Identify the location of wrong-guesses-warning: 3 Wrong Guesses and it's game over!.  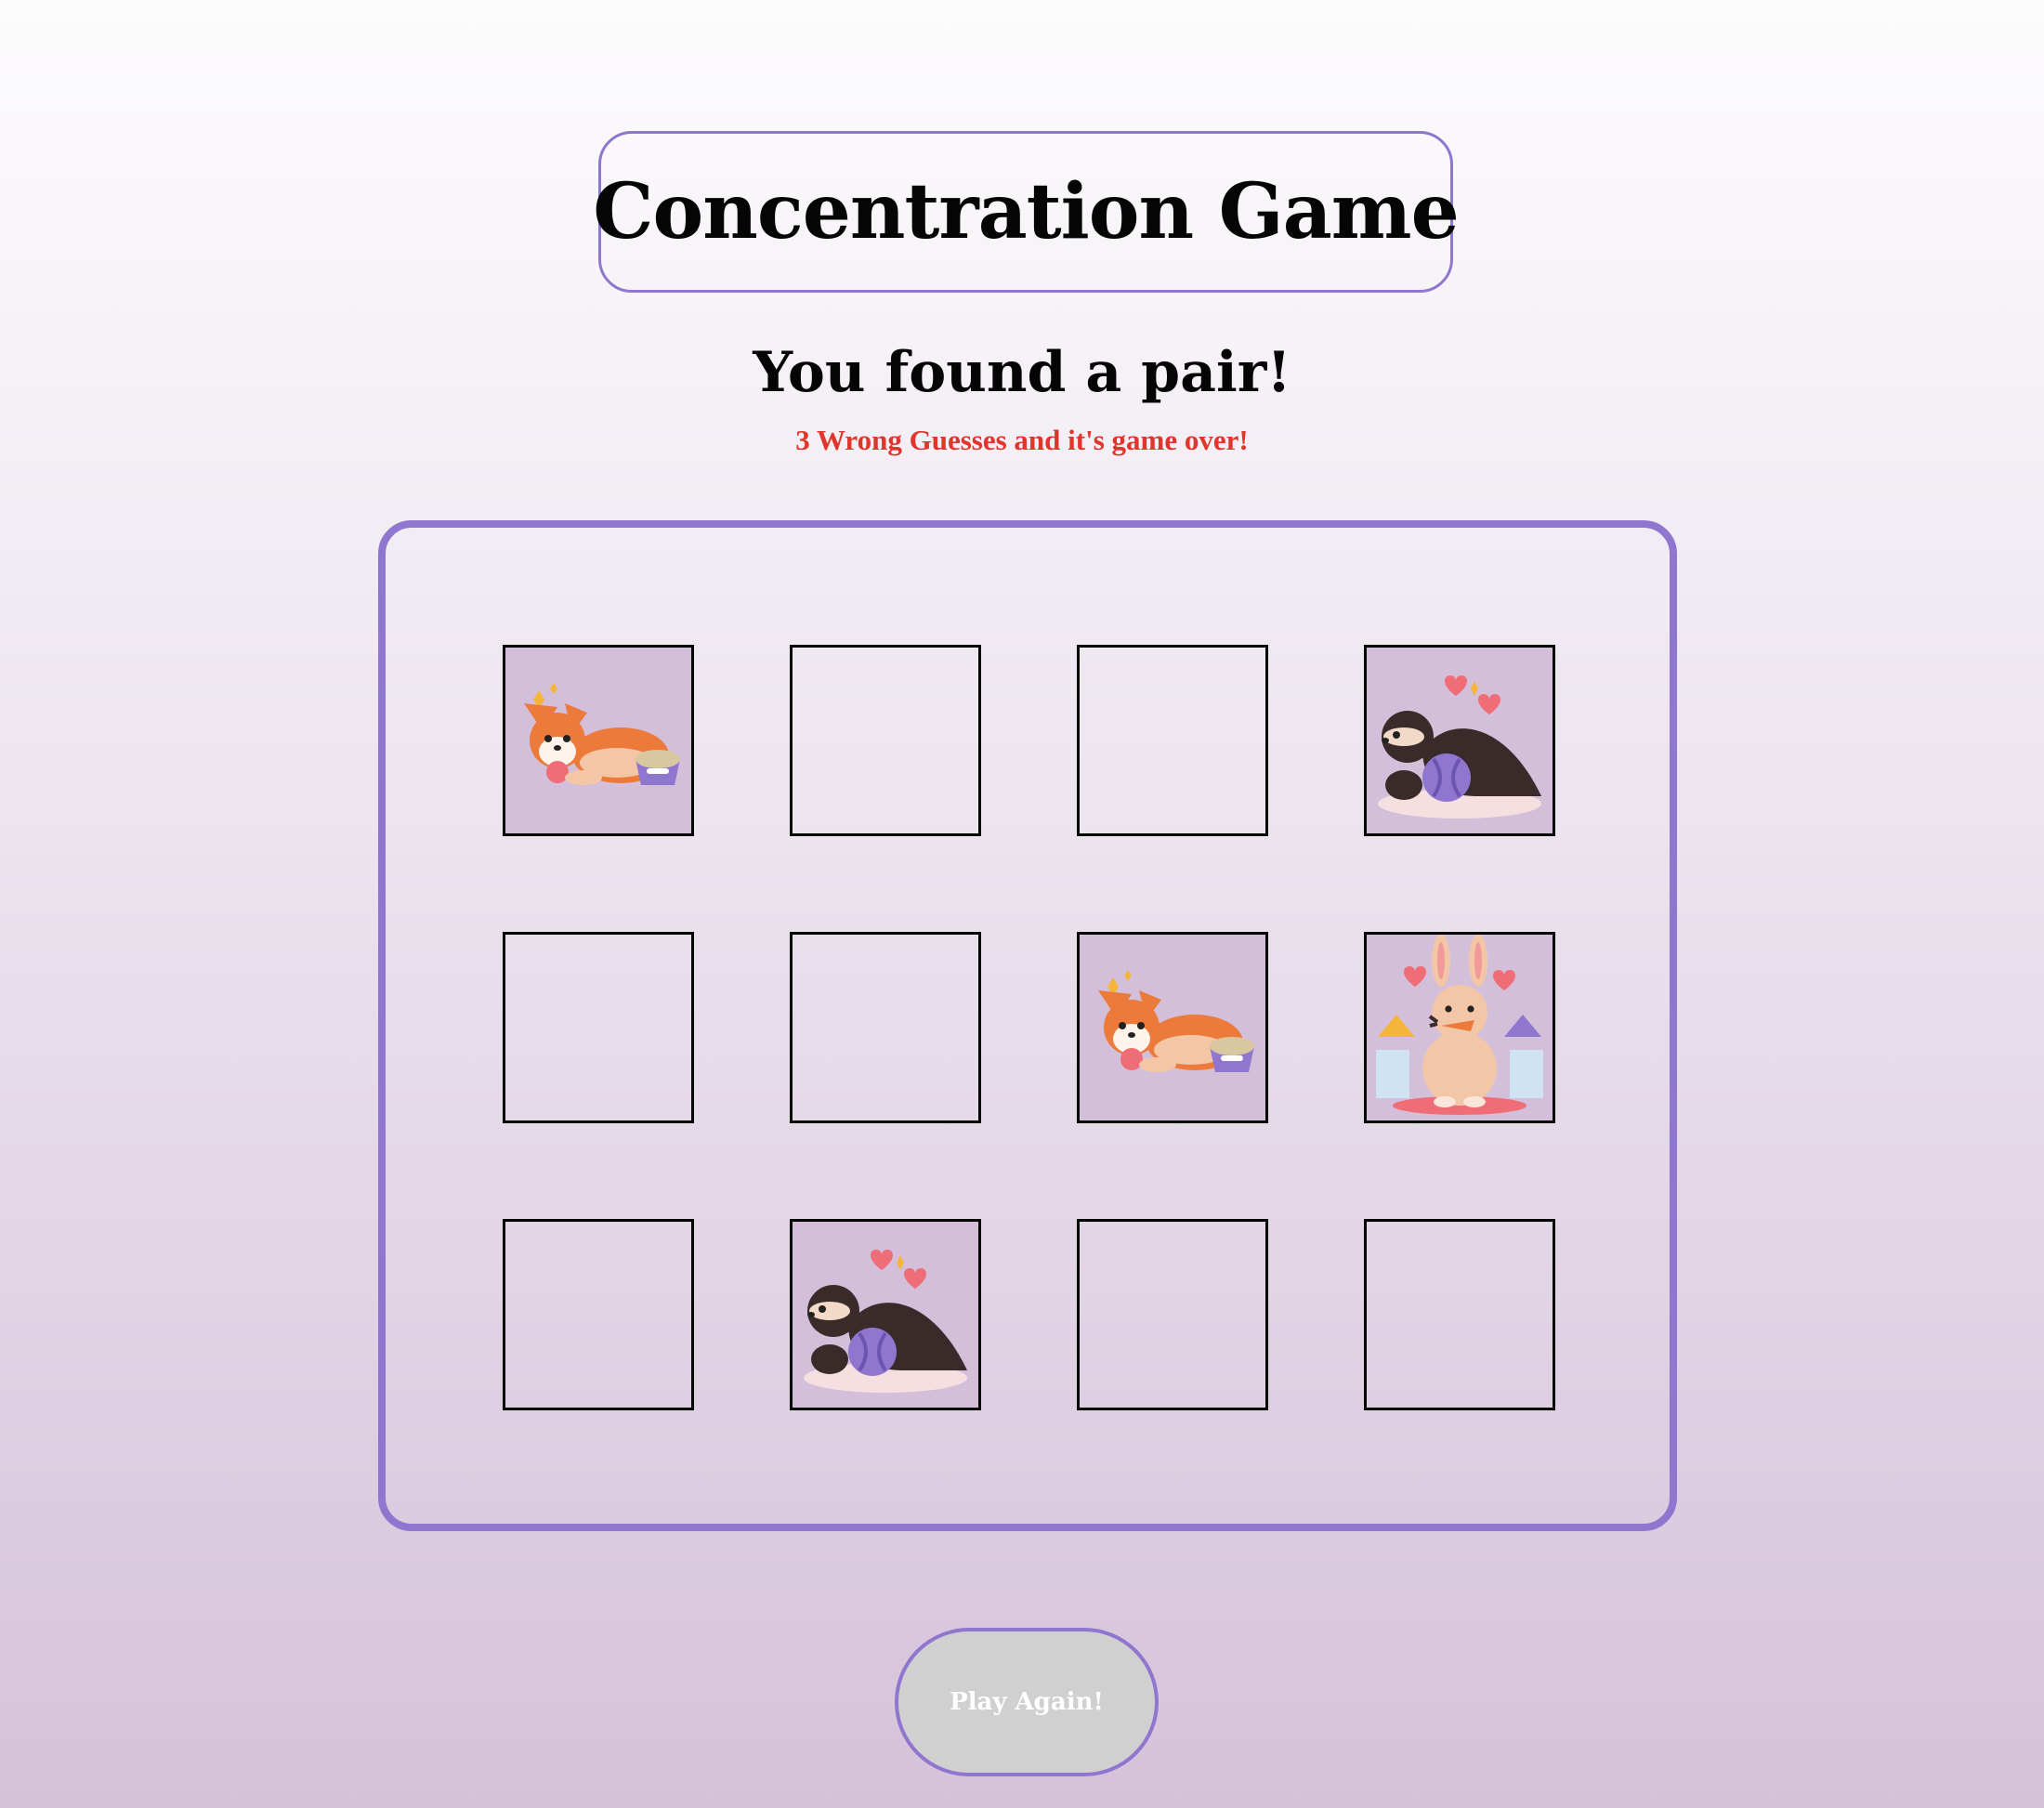
(1022, 440).